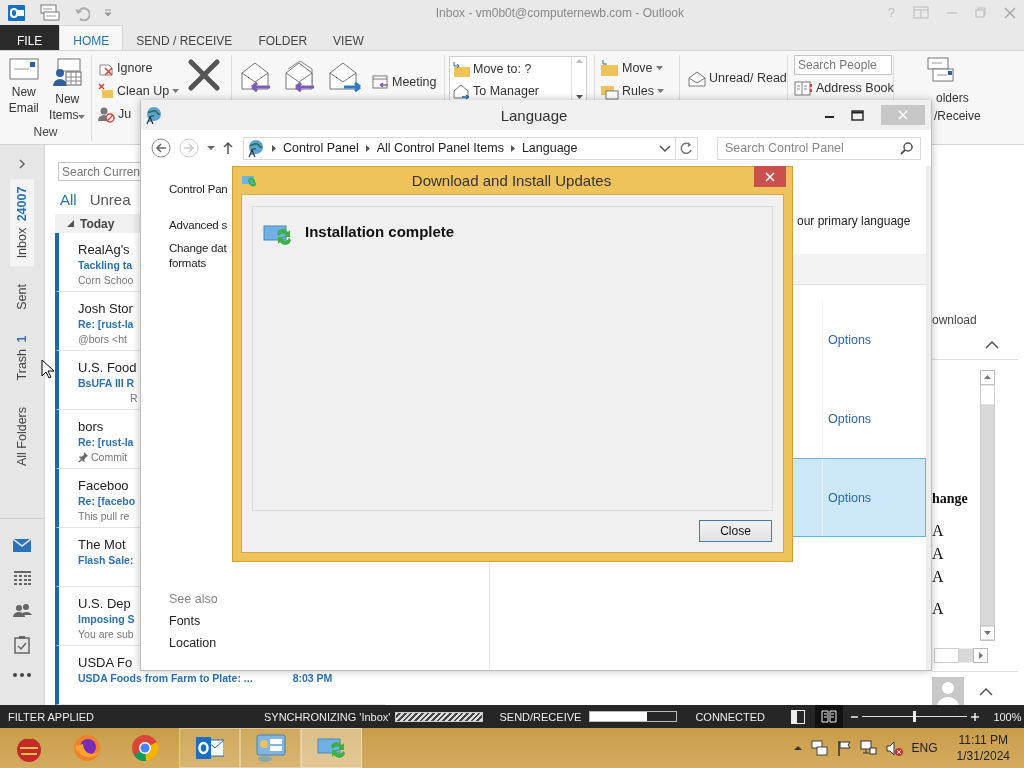 The width and height of the screenshot is (1024, 768). What do you see at coordinates (924, 748) in the screenshot?
I see `input-language: ENG` at bounding box center [924, 748].